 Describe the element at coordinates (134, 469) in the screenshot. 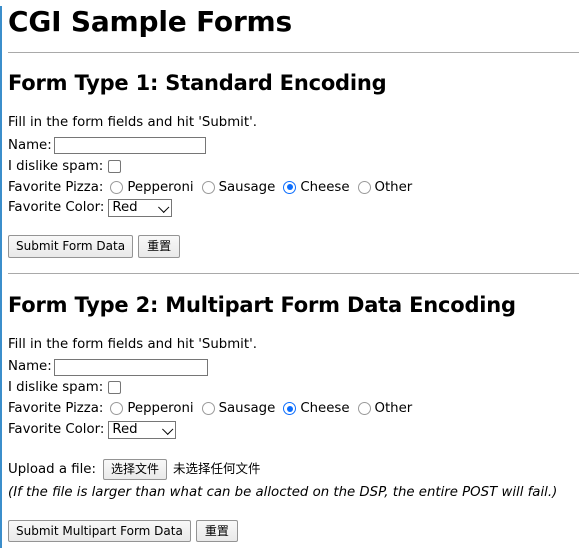

I see `form2-choose-file-button: 选择文件` at that location.